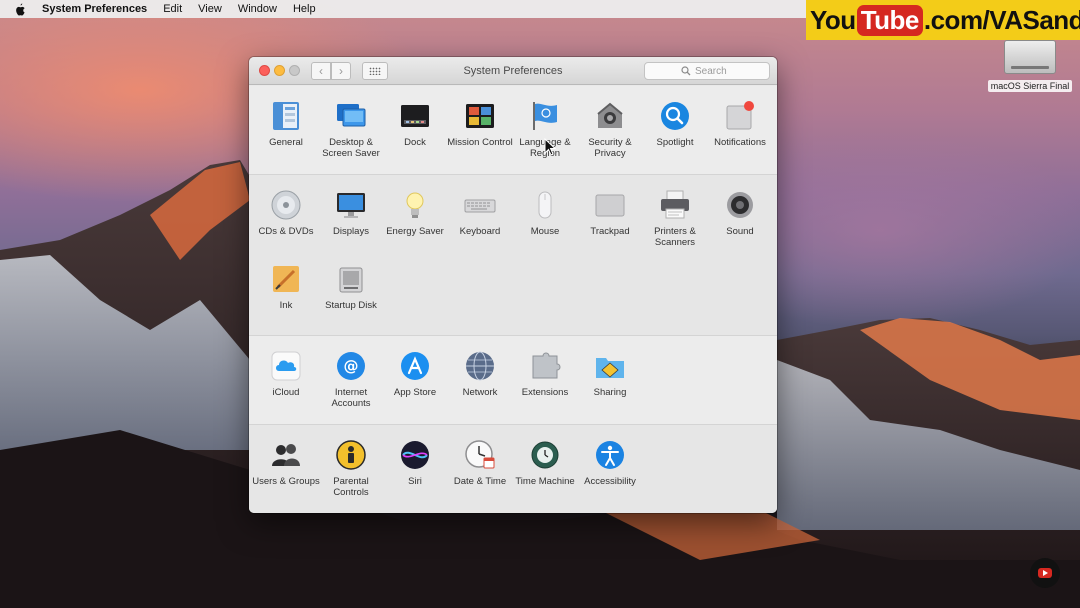 This screenshot has width=1080, height=608. Describe the element at coordinates (1030, 86) in the screenshot. I see `desktop-disk-label: macOS Sierra Final` at that location.